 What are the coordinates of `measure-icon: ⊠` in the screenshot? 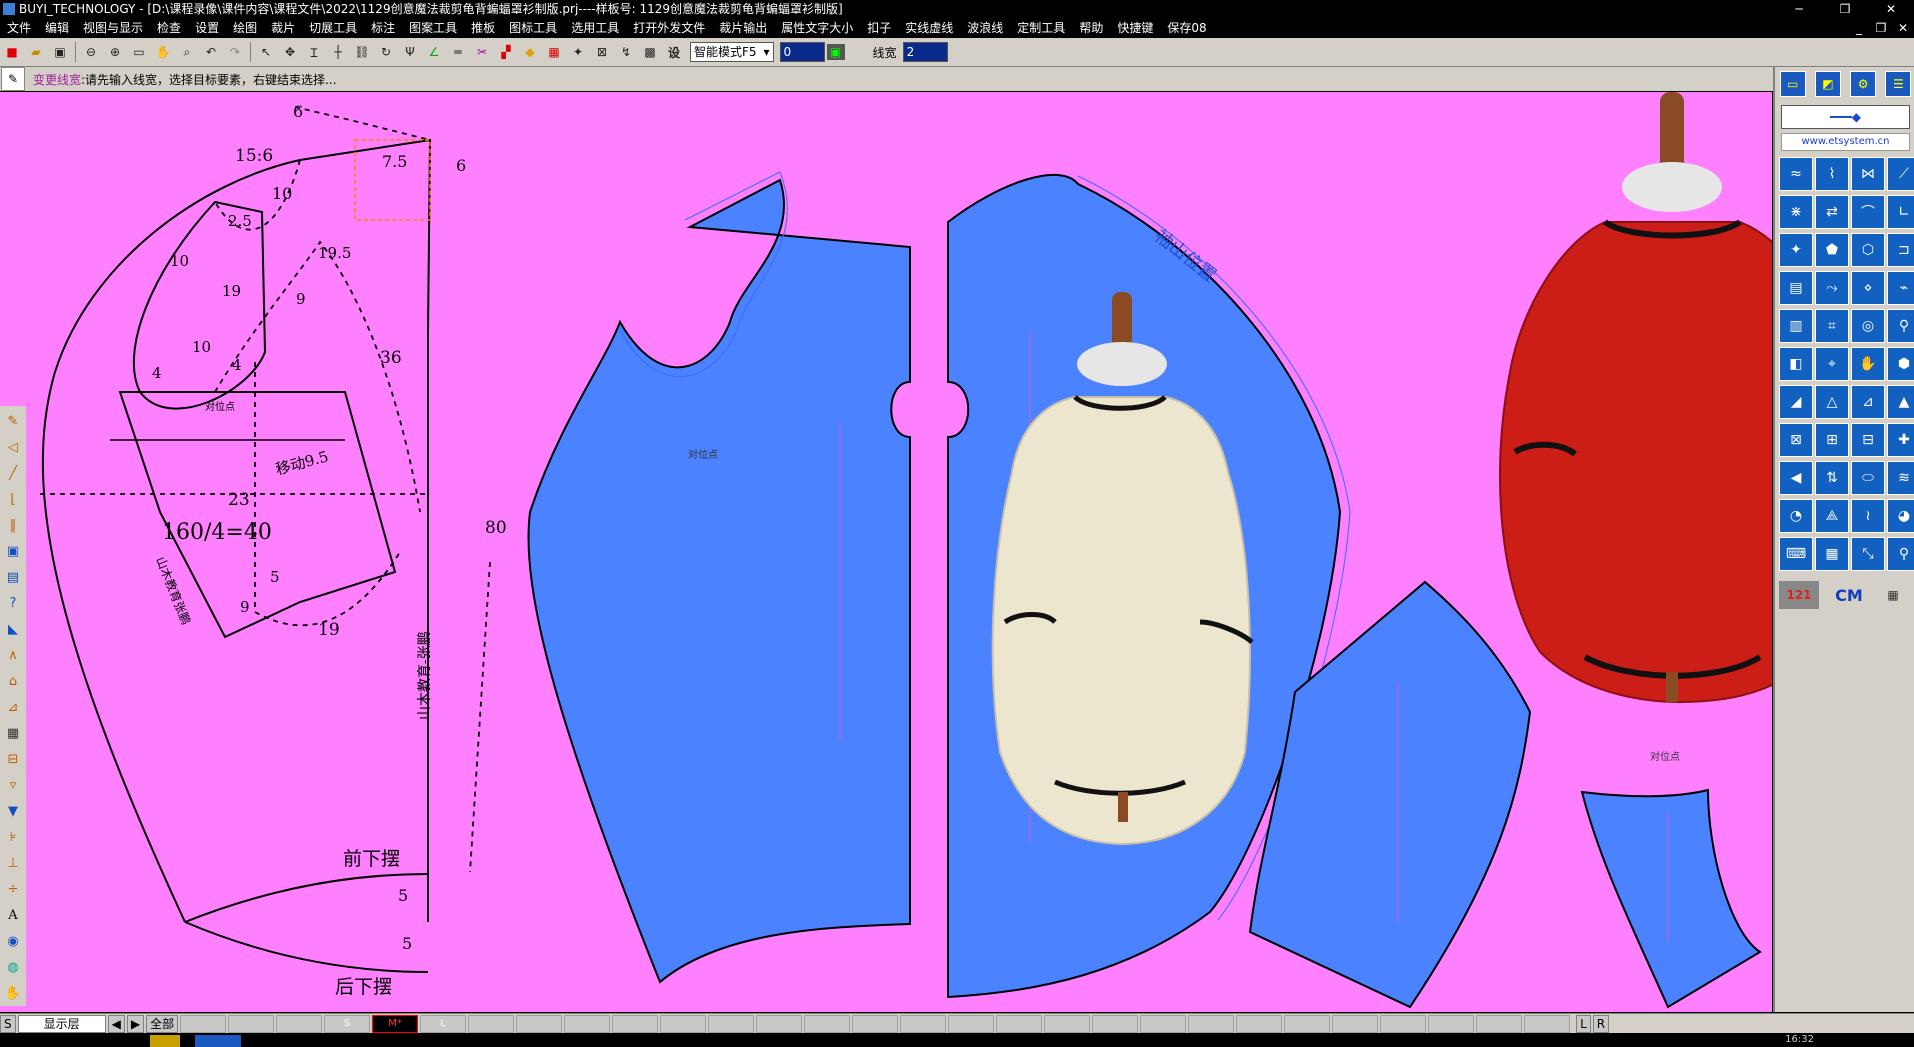 It's located at (602, 52).